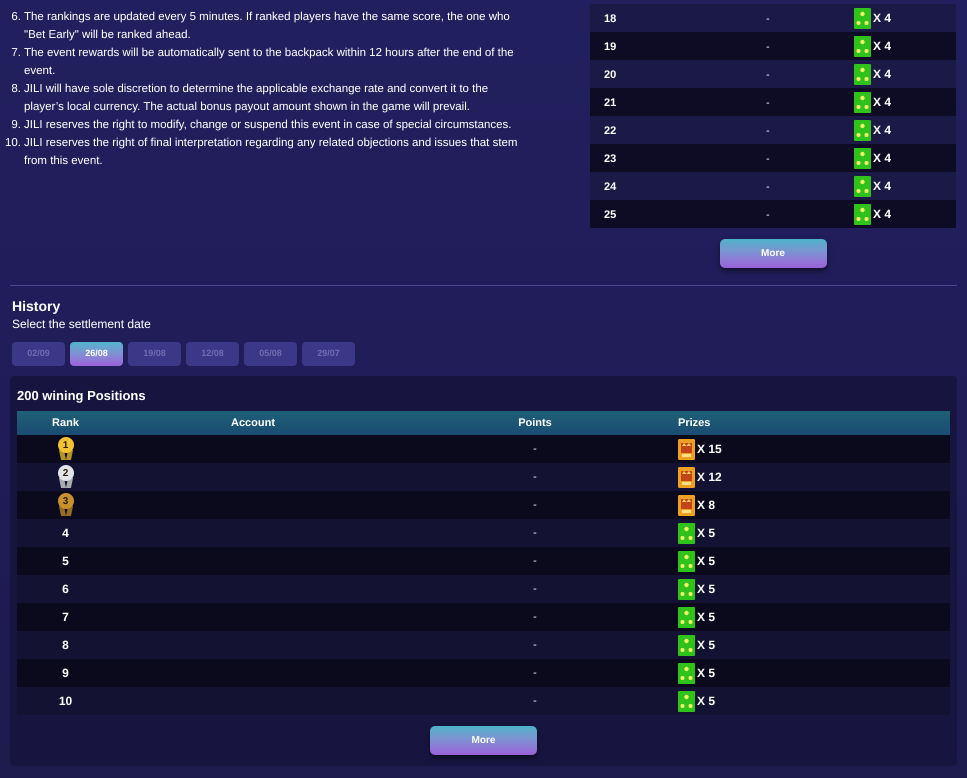  What do you see at coordinates (16, 17) in the screenshot?
I see `rule-number: 6.` at bounding box center [16, 17].